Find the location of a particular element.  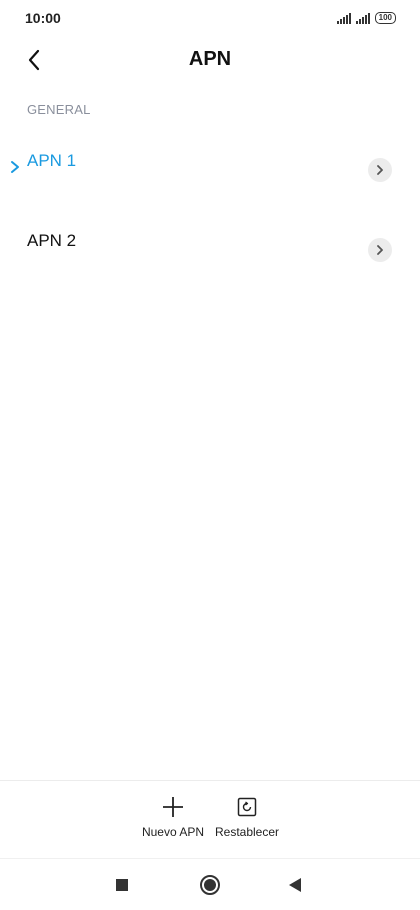

apn-name: APN 1 is located at coordinates (52, 160).